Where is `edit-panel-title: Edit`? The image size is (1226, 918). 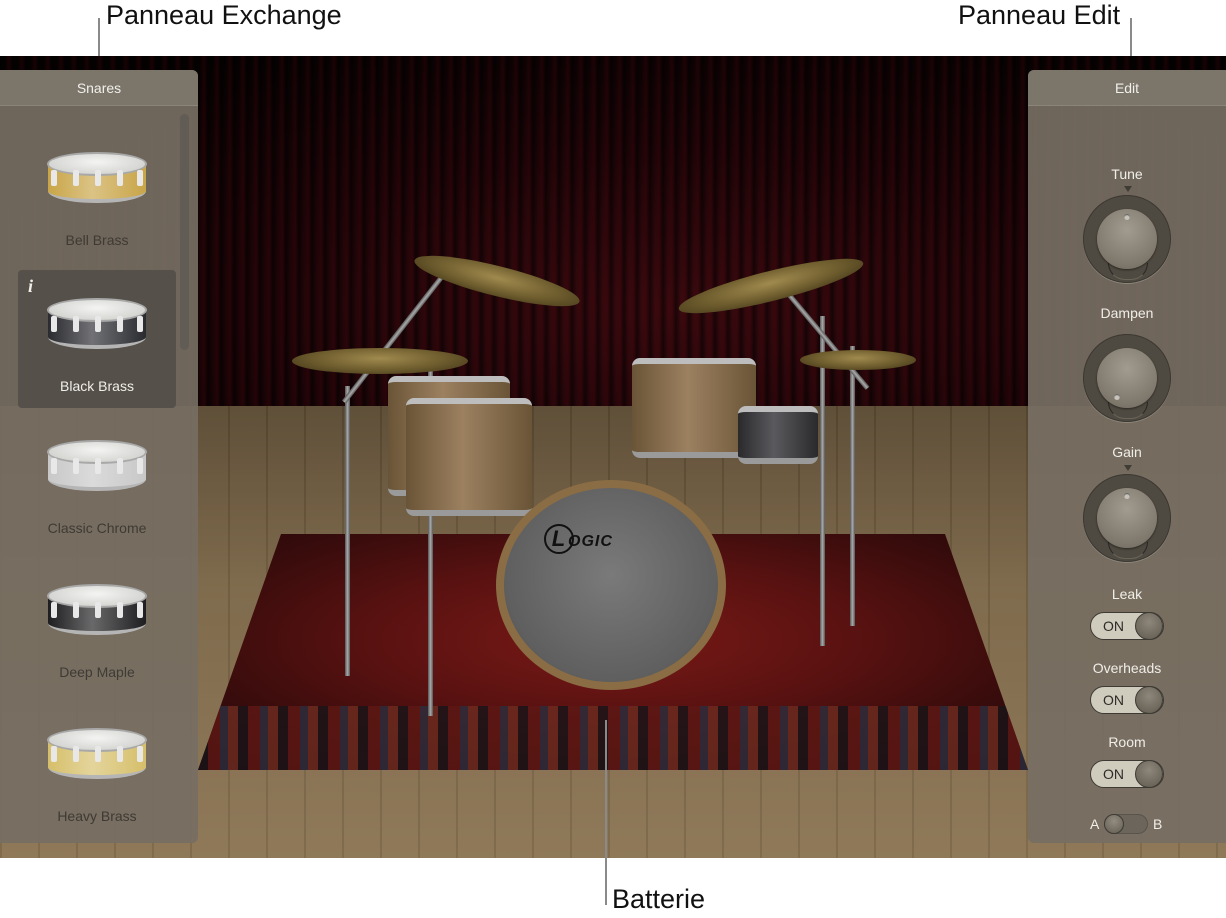 edit-panel-title: Edit is located at coordinates (1127, 88).